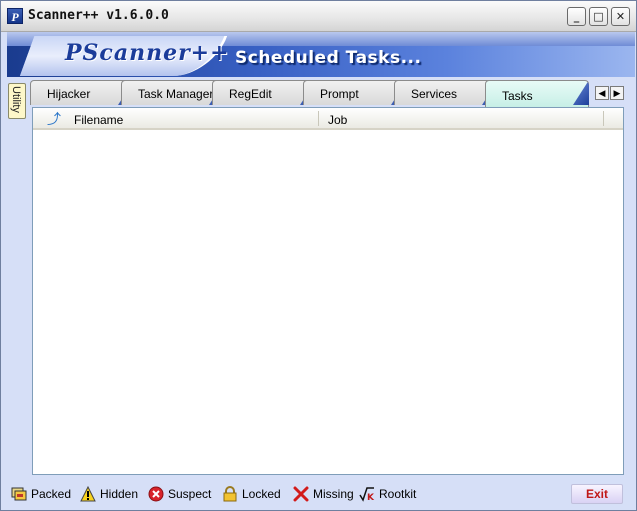 The width and height of the screenshot is (637, 511). Describe the element at coordinates (156, 494) in the screenshot. I see `suspect-icon` at that location.